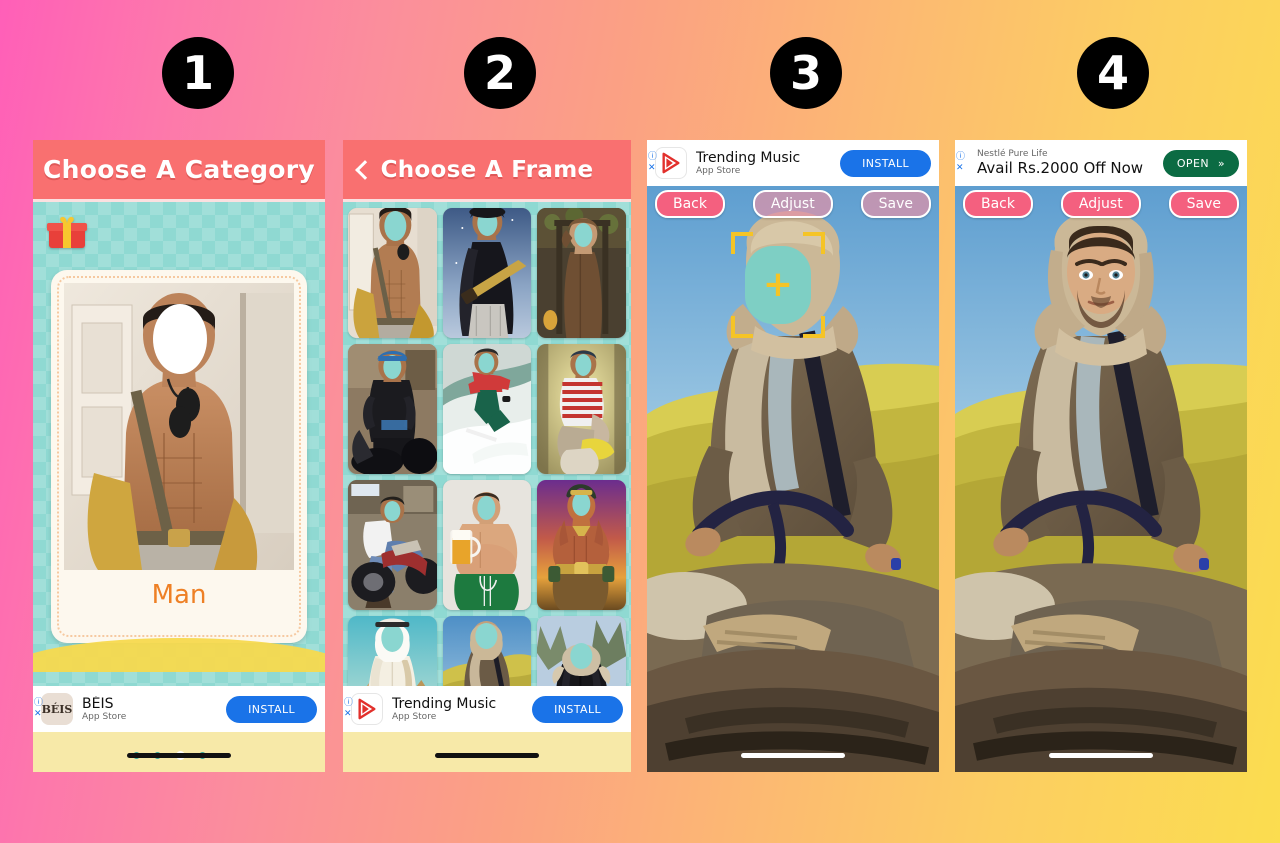  What do you see at coordinates (806, 73) in the screenshot?
I see `step-badge-3: 3` at bounding box center [806, 73].